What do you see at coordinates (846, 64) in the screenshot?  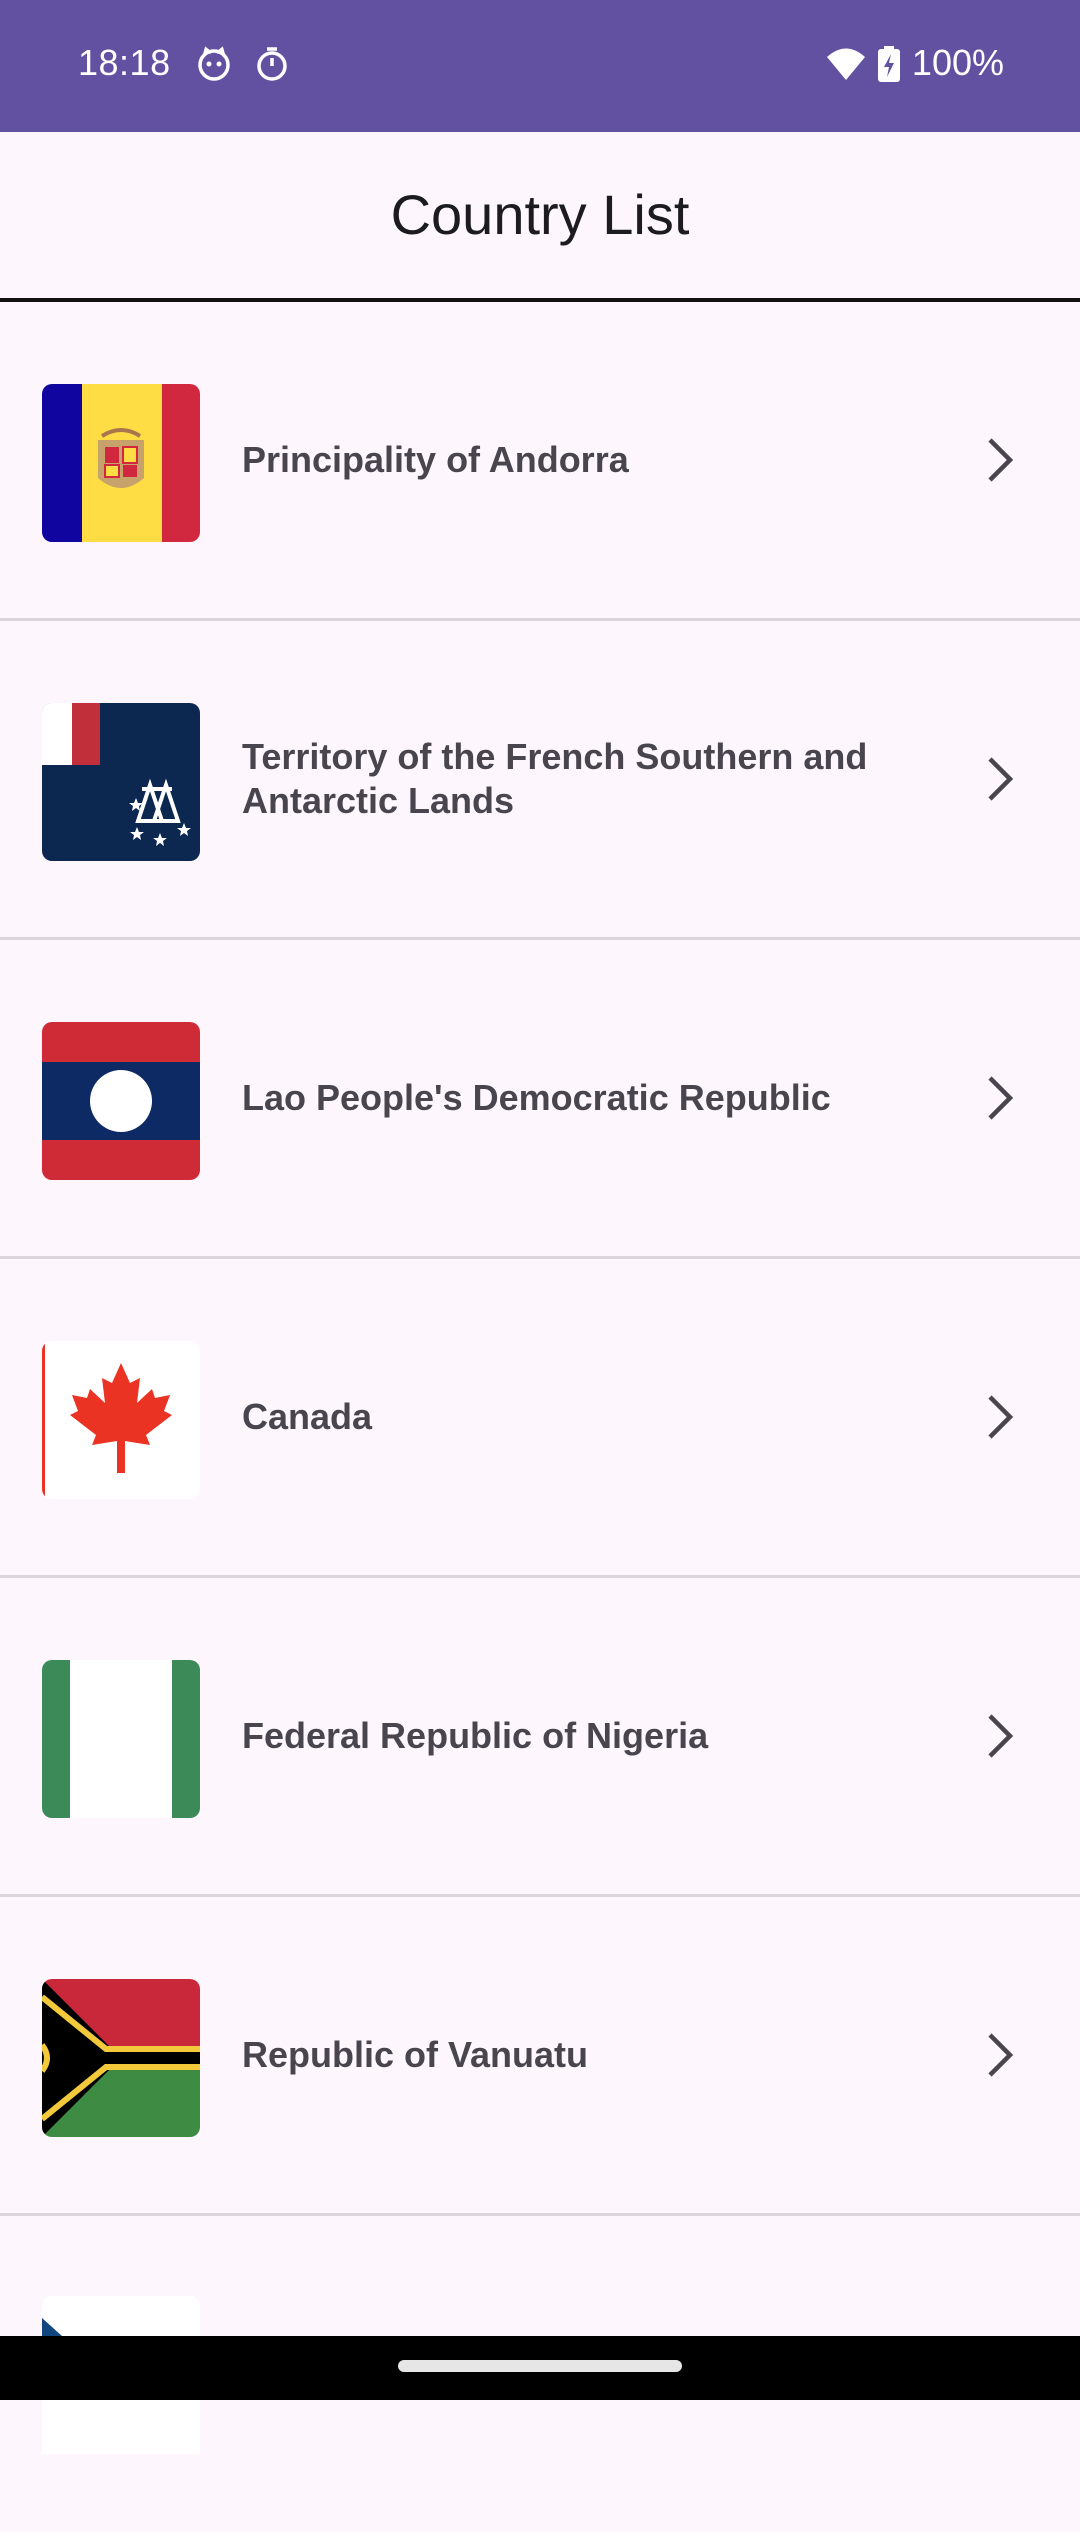 I see `wifi-icon` at bounding box center [846, 64].